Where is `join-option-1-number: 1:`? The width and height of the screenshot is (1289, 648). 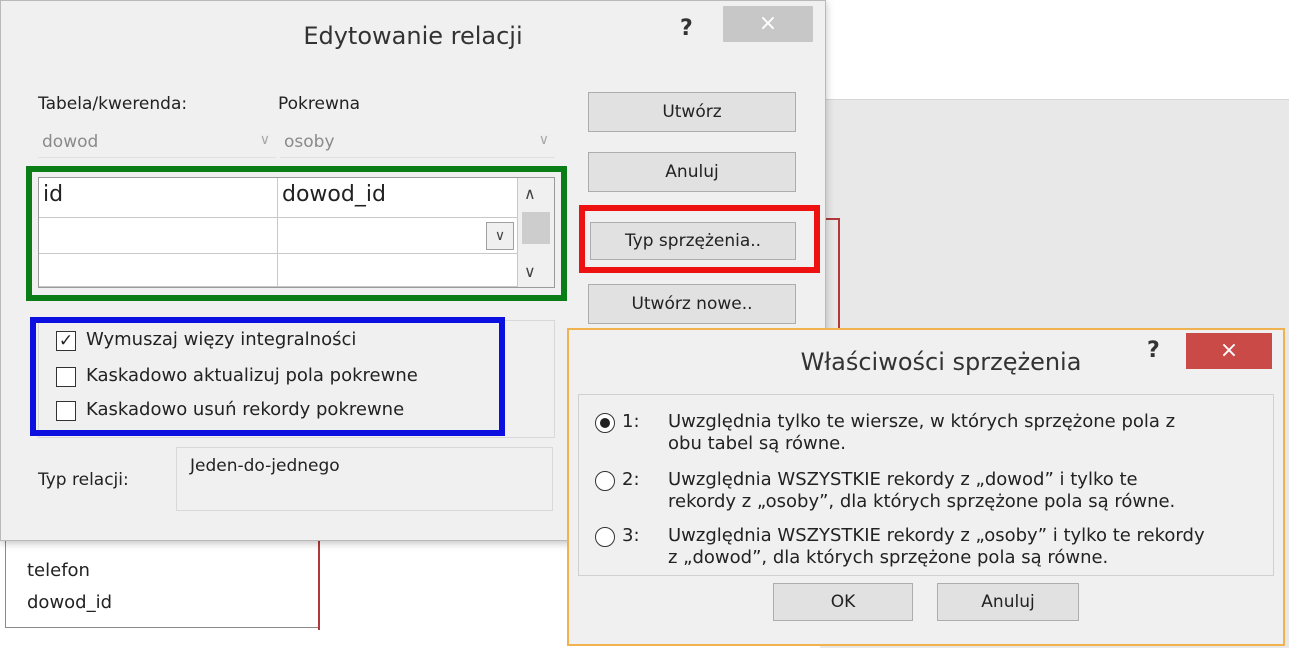
join-option-1-number: 1: is located at coordinates (631, 421).